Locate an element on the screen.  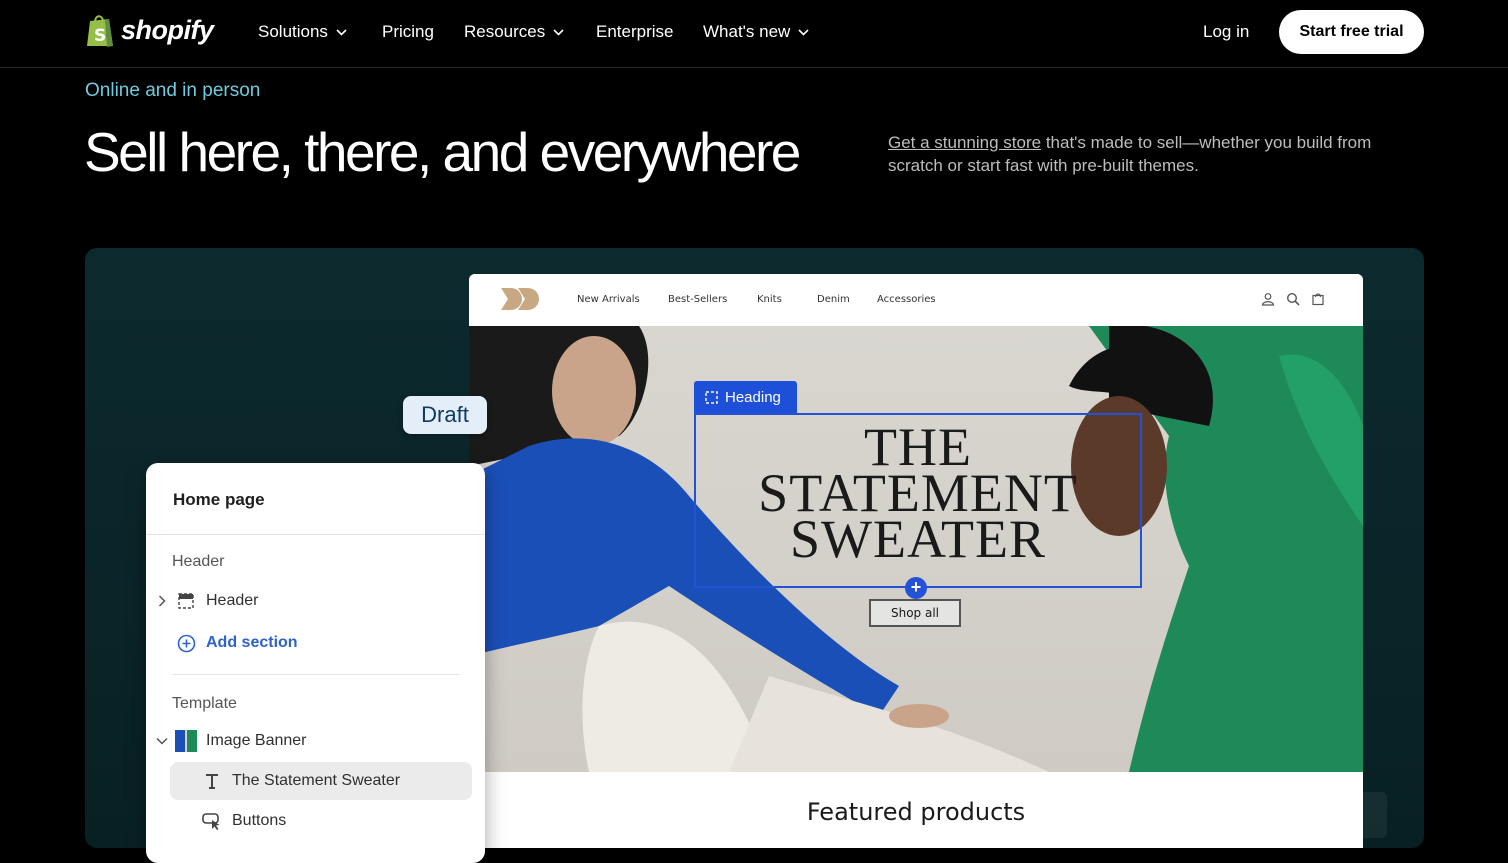
draft-badge: Draft is located at coordinates (445, 415).